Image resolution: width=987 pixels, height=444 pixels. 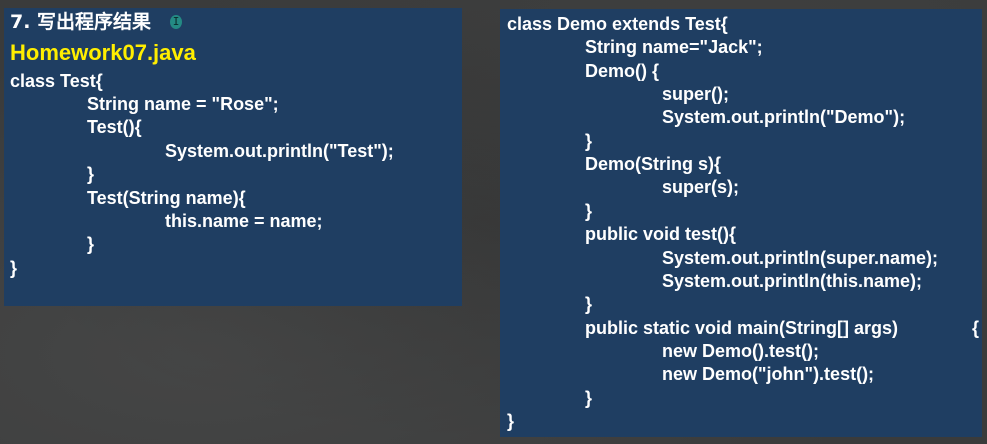 What do you see at coordinates (622, 71) in the screenshot?
I see `code-line: Demo() {` at bounding box center [622, 71].